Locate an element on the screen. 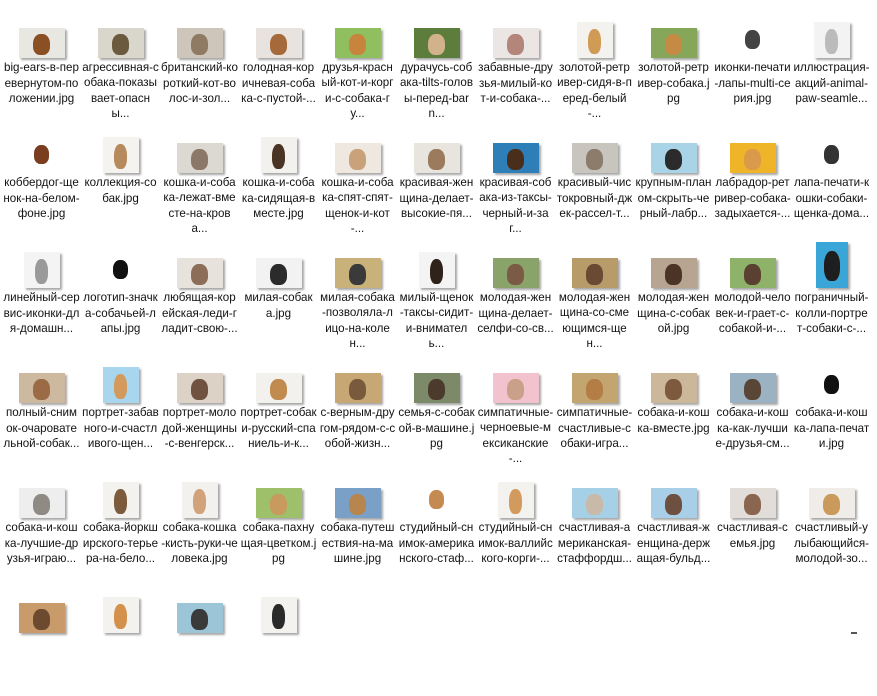 Image resolution: width=877 pixels, height=696 pixels. file-item: логотип-з­начка-соб­ачьей-лап­ы.jpg is located at coordinates (120, 293).